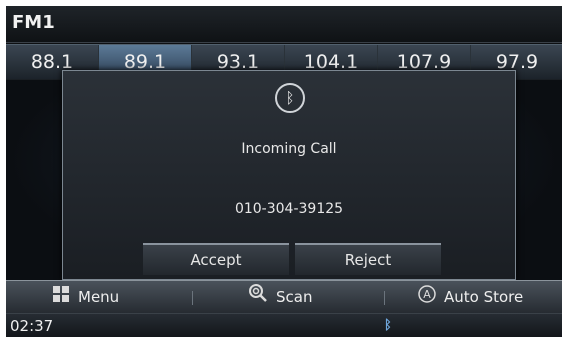  Describe the element at coordinates (216, 259) in the screenshot. I see `accept-button: Accept` at that location.